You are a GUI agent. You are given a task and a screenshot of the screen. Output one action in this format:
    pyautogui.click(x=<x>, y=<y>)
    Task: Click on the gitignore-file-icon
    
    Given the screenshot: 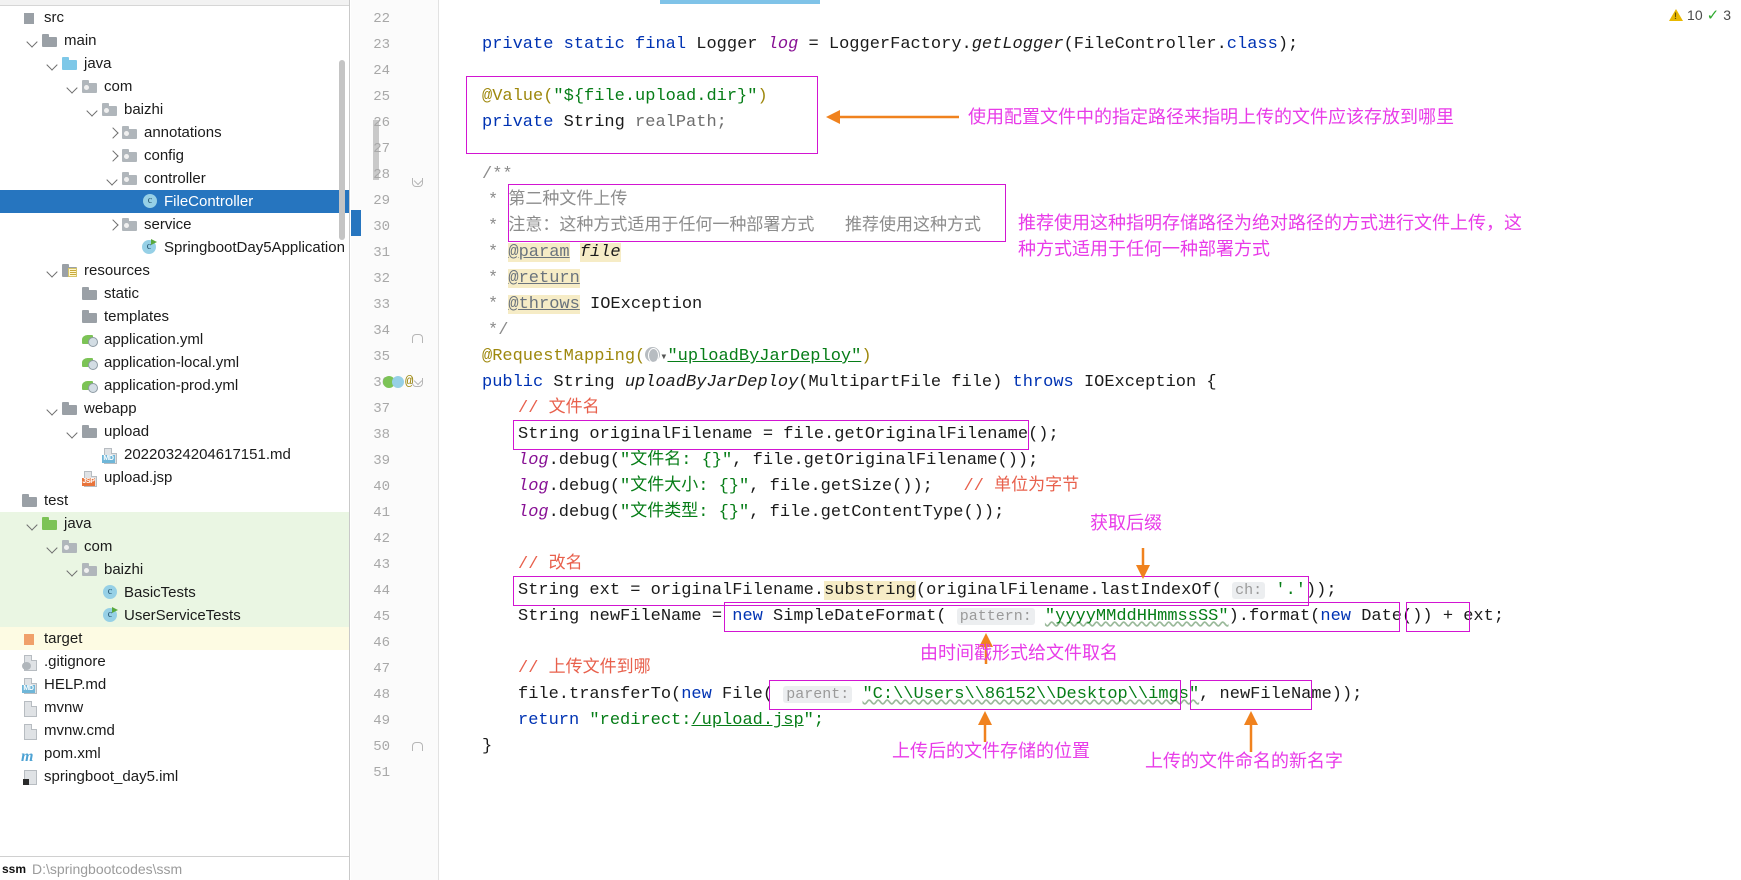 What is the action you would take?
    pyautogui.click(x=30, y=662)
    